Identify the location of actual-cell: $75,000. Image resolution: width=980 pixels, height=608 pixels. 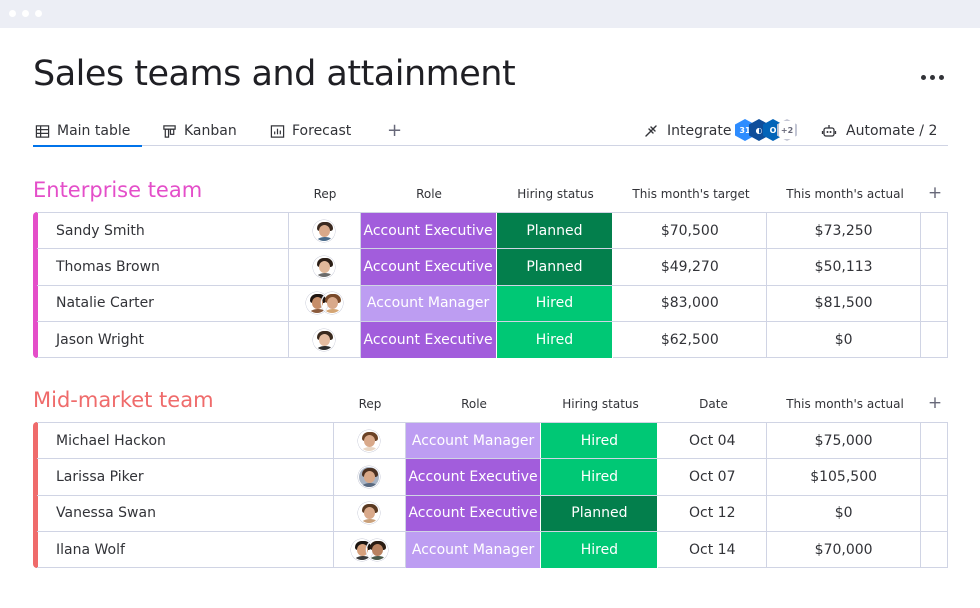
(844, 441).